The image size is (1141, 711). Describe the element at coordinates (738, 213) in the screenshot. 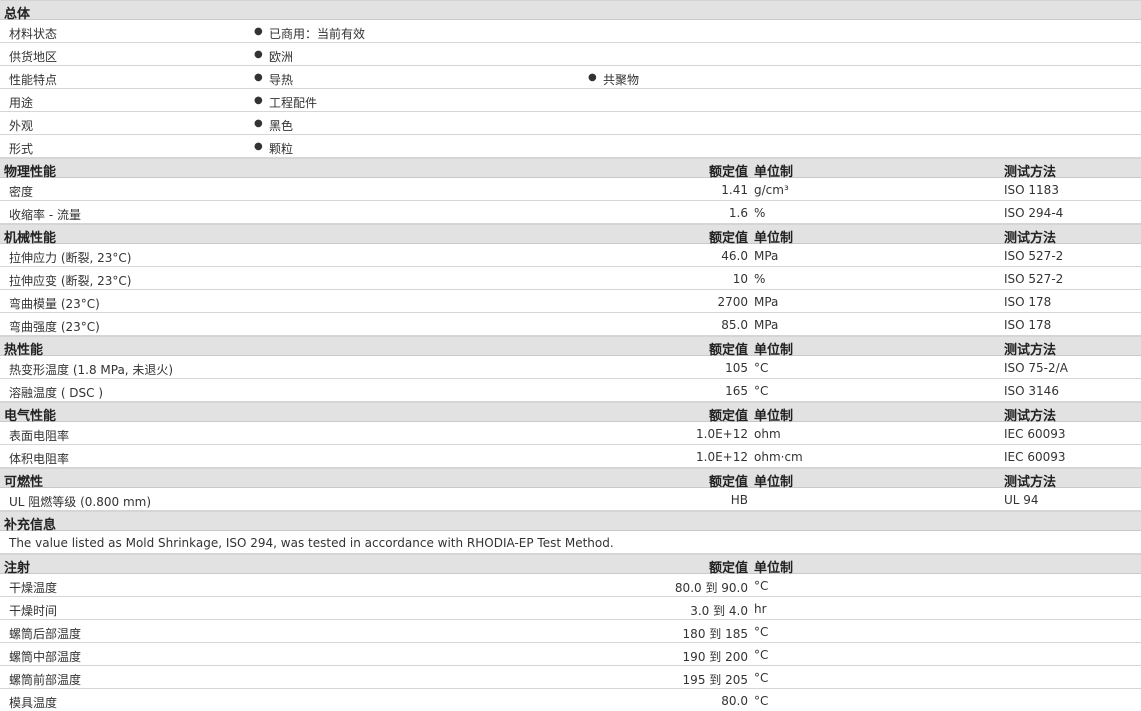

I see `row-value: 1.6` at that location.